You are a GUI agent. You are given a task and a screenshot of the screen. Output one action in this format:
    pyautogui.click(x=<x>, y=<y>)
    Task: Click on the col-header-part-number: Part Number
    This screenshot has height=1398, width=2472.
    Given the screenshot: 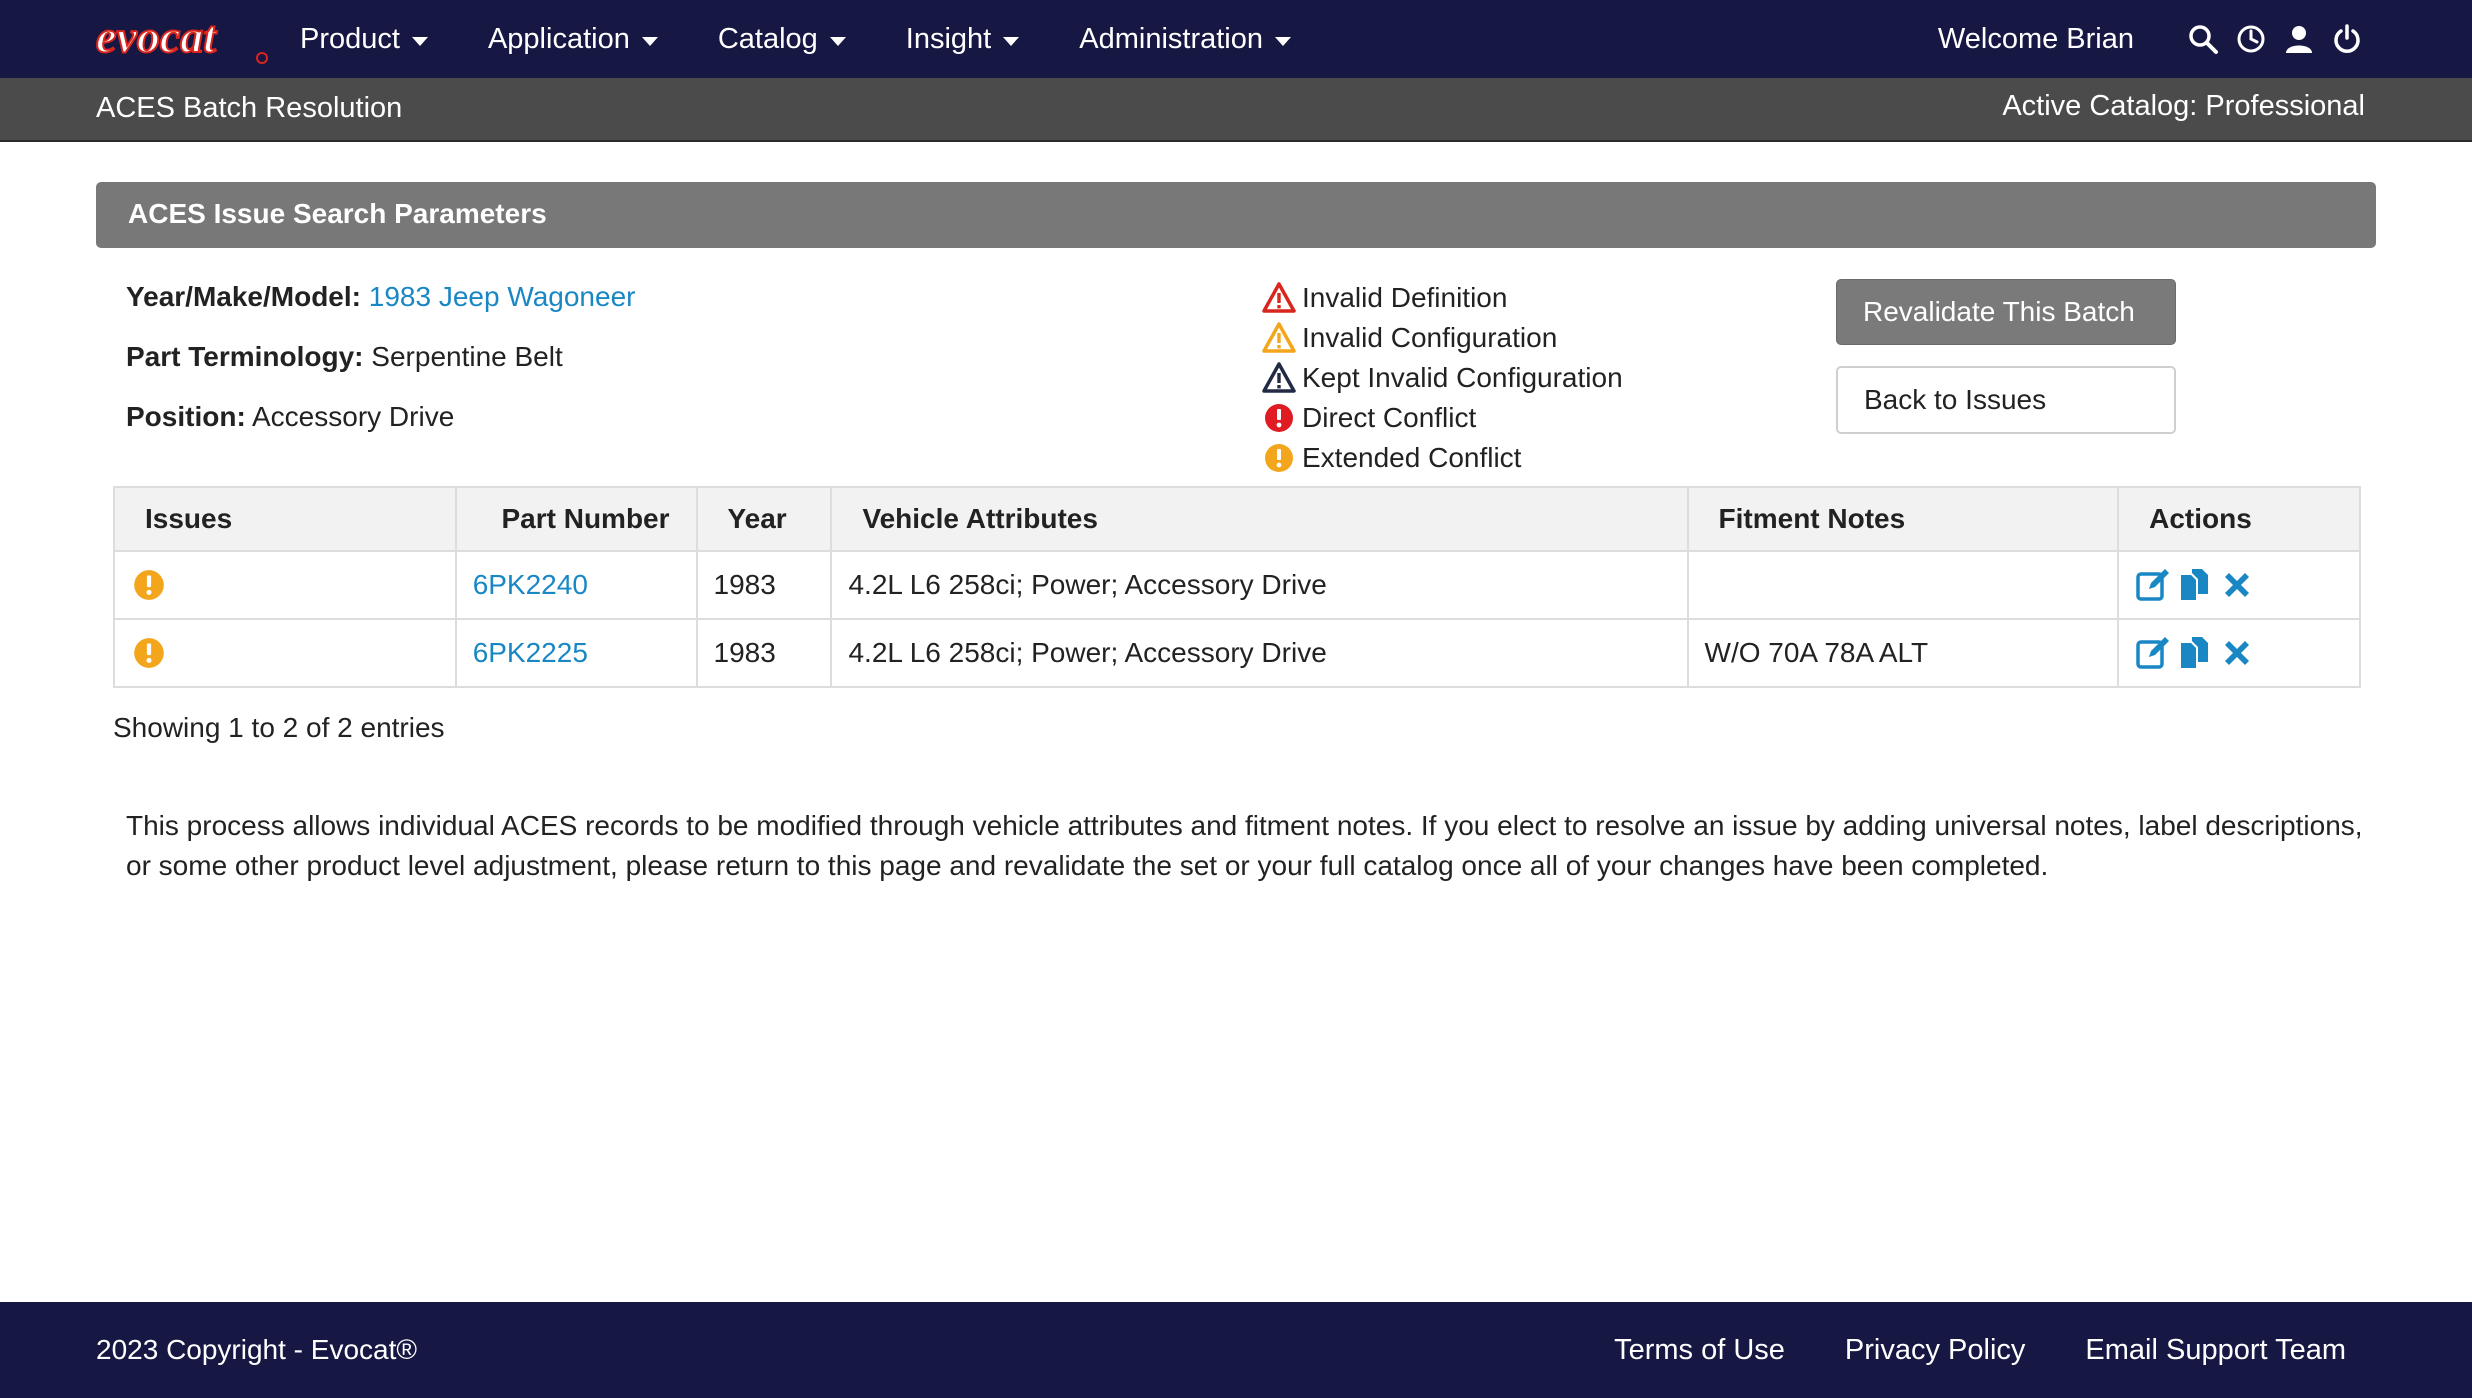 What is the action you would take?
    pyautogui.click(x=576, y=519)
    